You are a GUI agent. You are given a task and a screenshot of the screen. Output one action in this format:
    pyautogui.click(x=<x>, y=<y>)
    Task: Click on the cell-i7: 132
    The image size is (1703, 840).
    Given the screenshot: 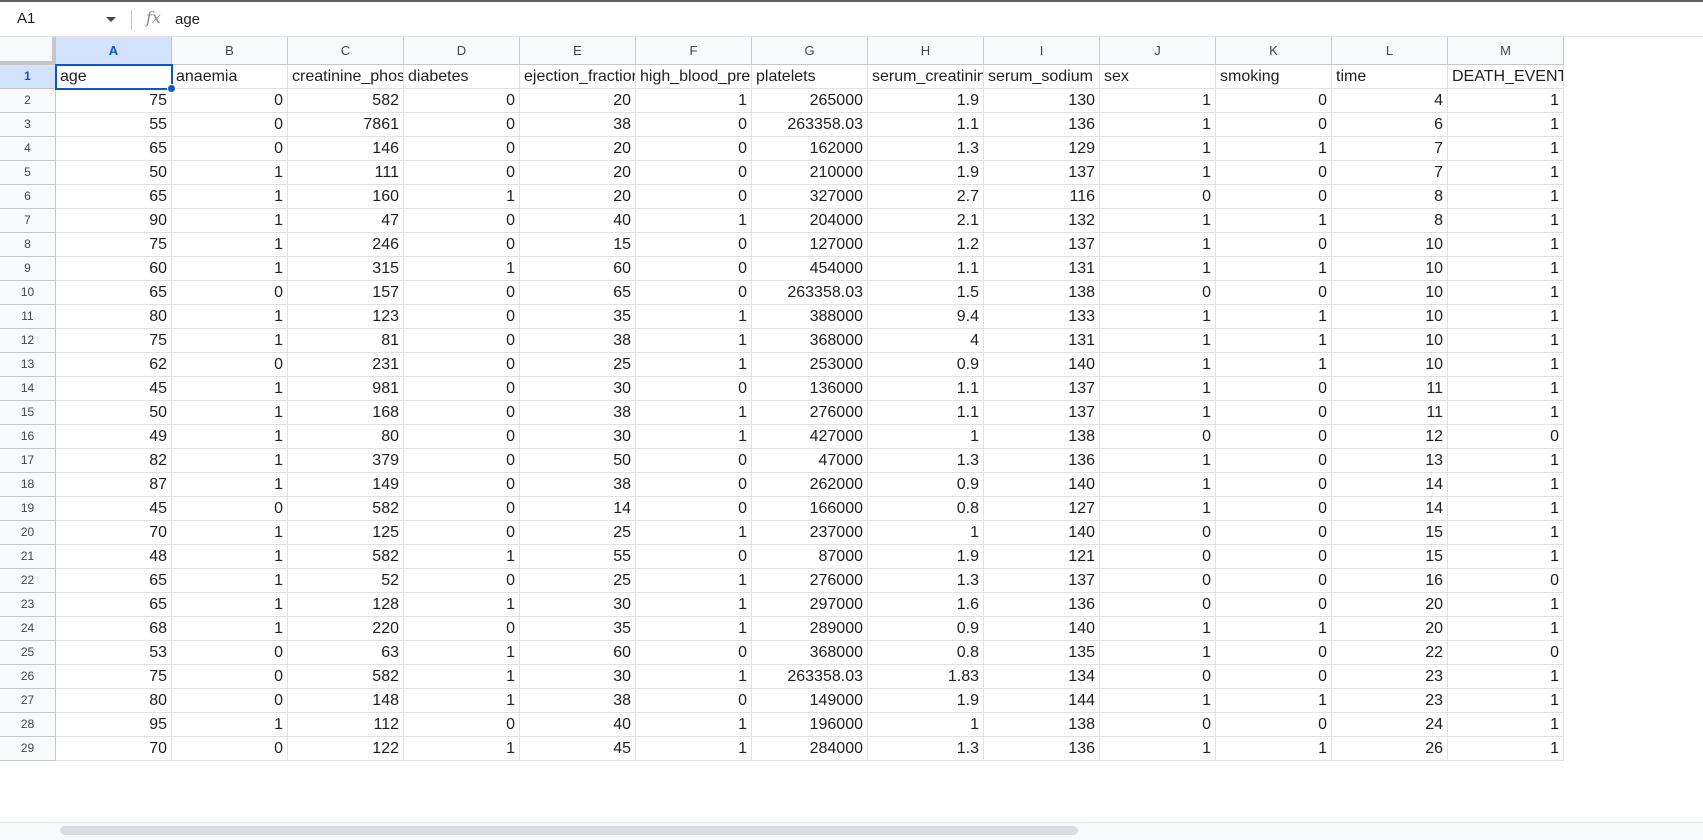 What is the action you would take?
    pyautogui.click(x=1042, y=221)
    